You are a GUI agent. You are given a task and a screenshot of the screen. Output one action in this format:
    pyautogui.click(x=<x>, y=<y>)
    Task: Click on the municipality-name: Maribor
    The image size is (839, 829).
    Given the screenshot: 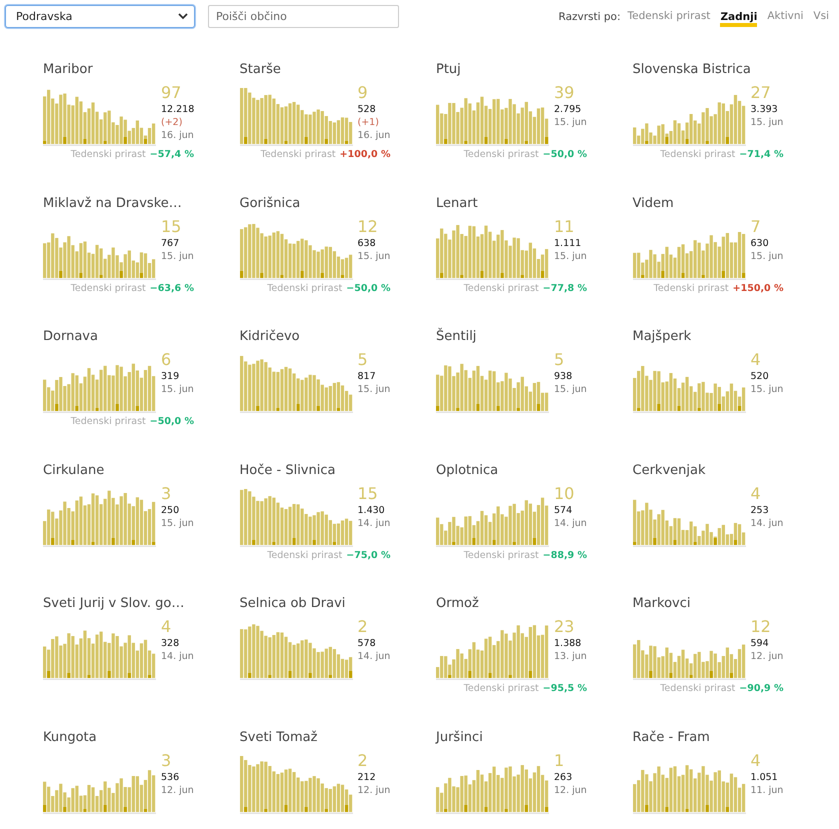 What is the action you would take?
    pyautogui.click(x=68, y=70)
    